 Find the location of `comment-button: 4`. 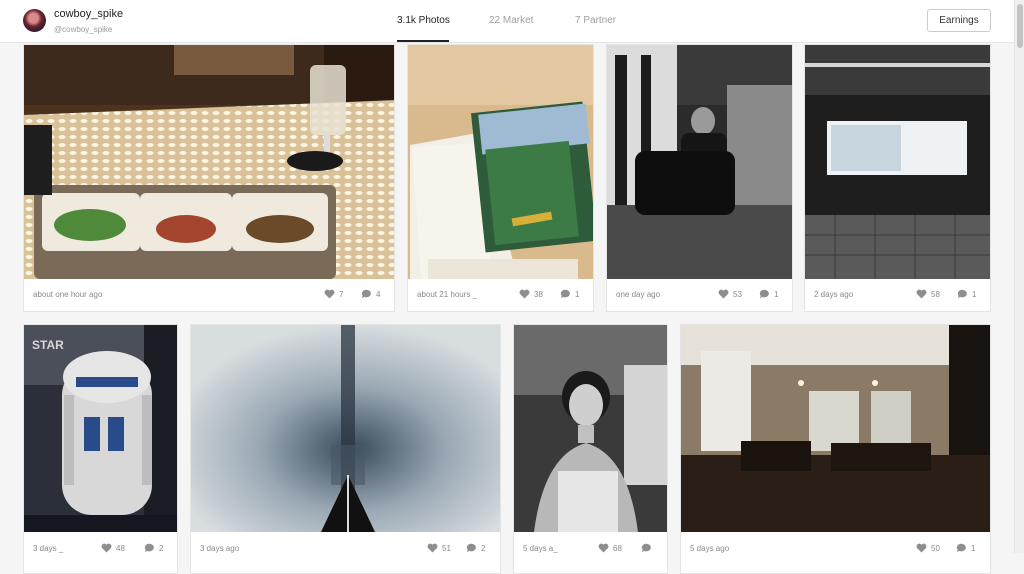

comment-button: 4 is located at coordinates (370, 294).